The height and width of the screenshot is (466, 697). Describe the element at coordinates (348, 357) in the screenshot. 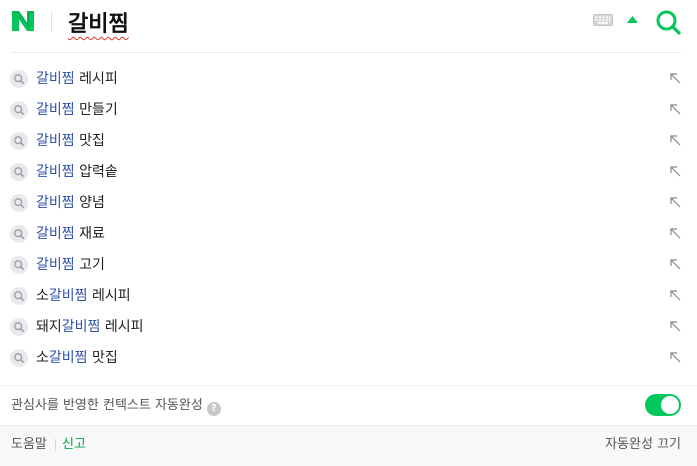

I see `suggestion-item: 소갈비찜 맛집` at that location.